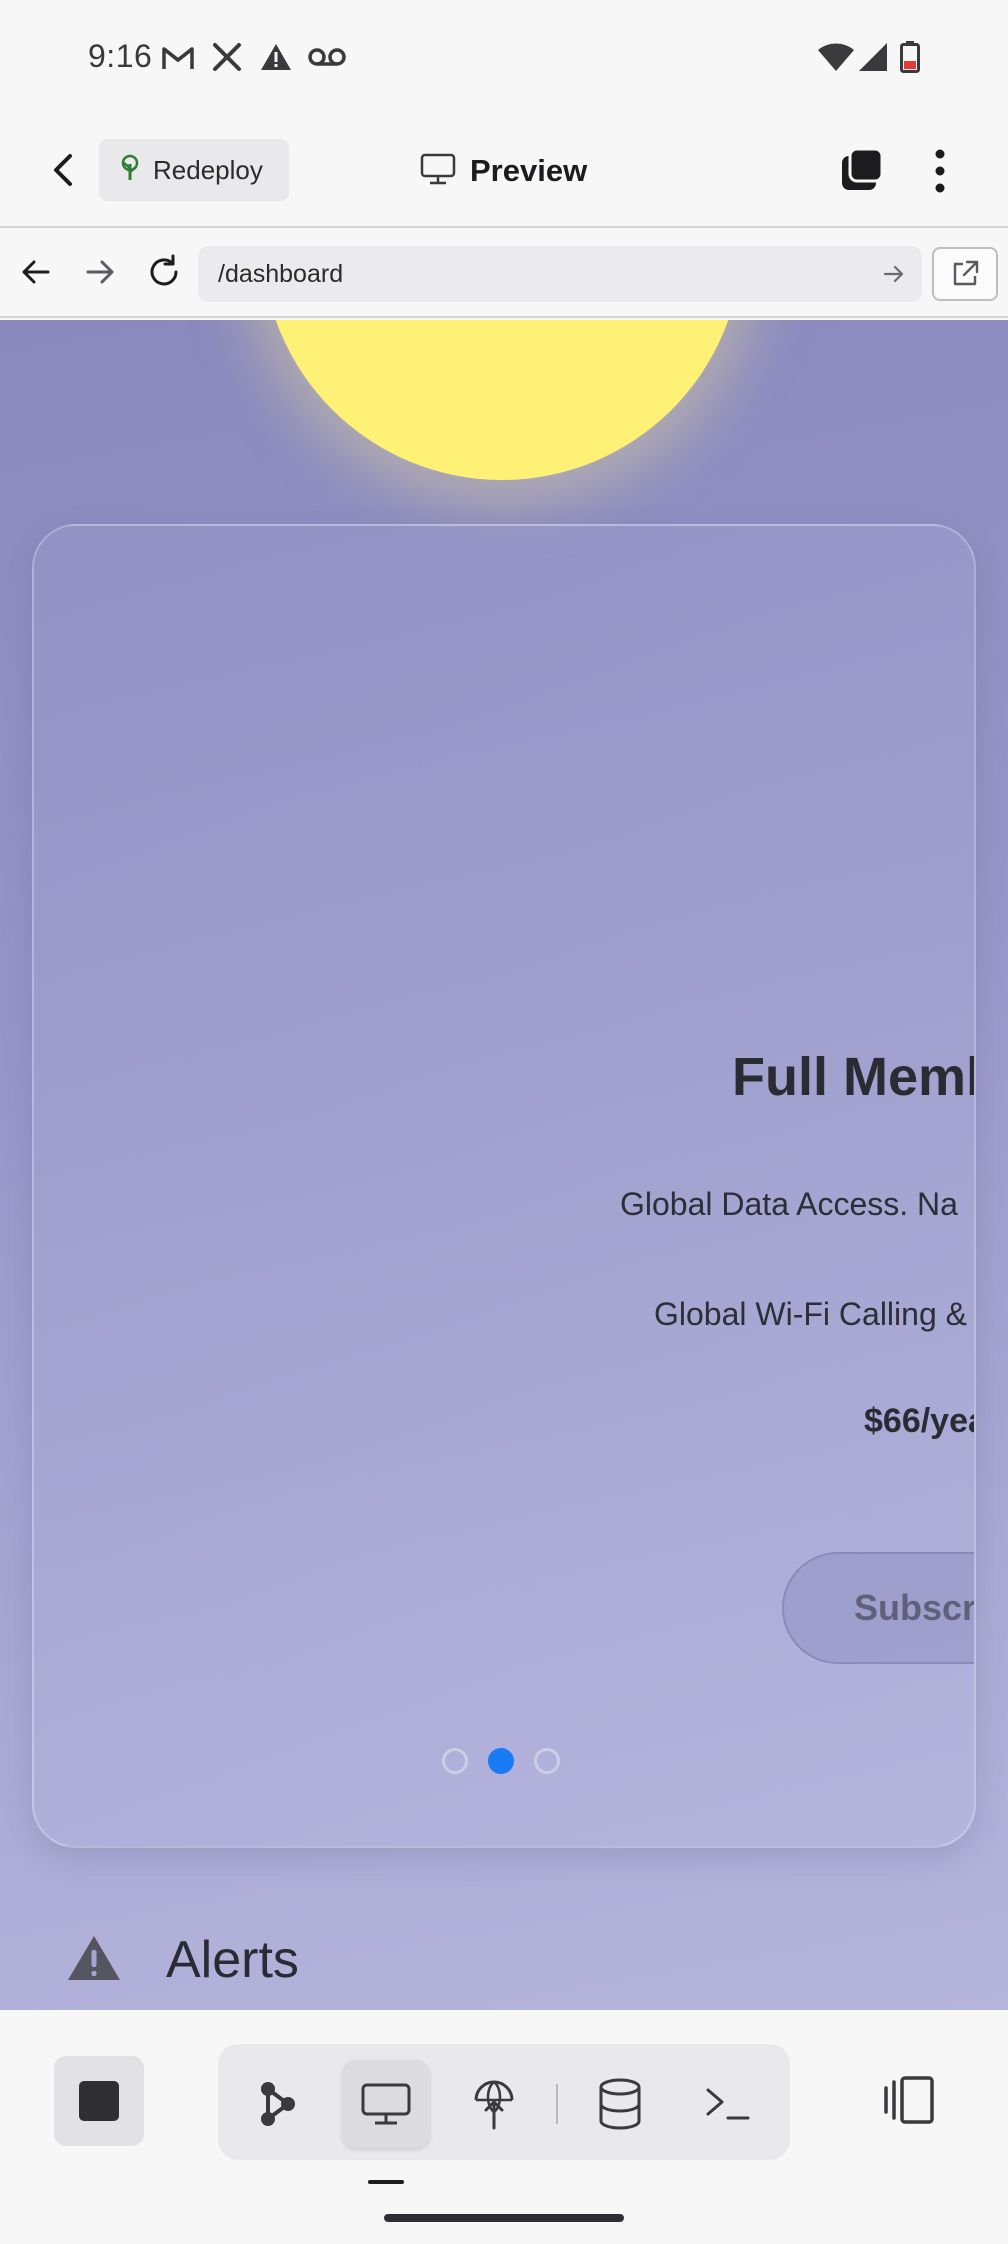 Image resolution: width=1008 pixels, height=2244 pixels. I want to click on stop-icon, so click(99, 2101).